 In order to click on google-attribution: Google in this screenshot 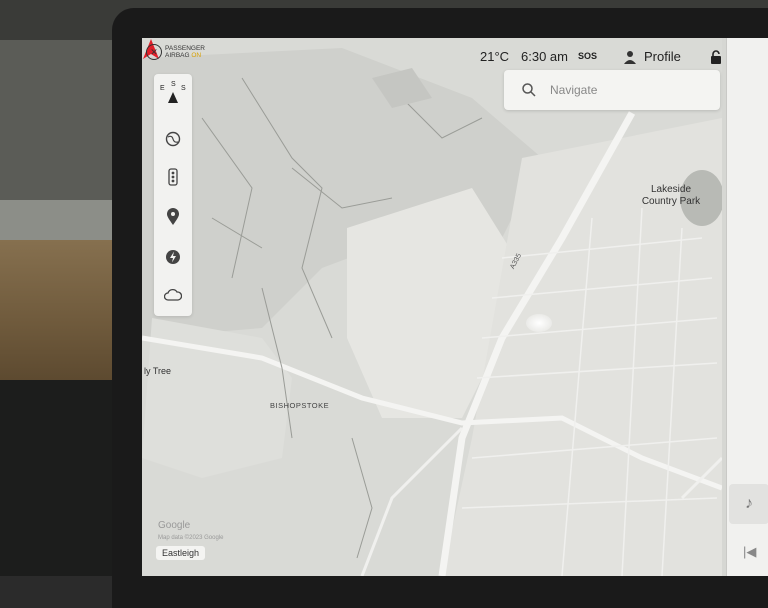, I will do `click(174, 525)`.